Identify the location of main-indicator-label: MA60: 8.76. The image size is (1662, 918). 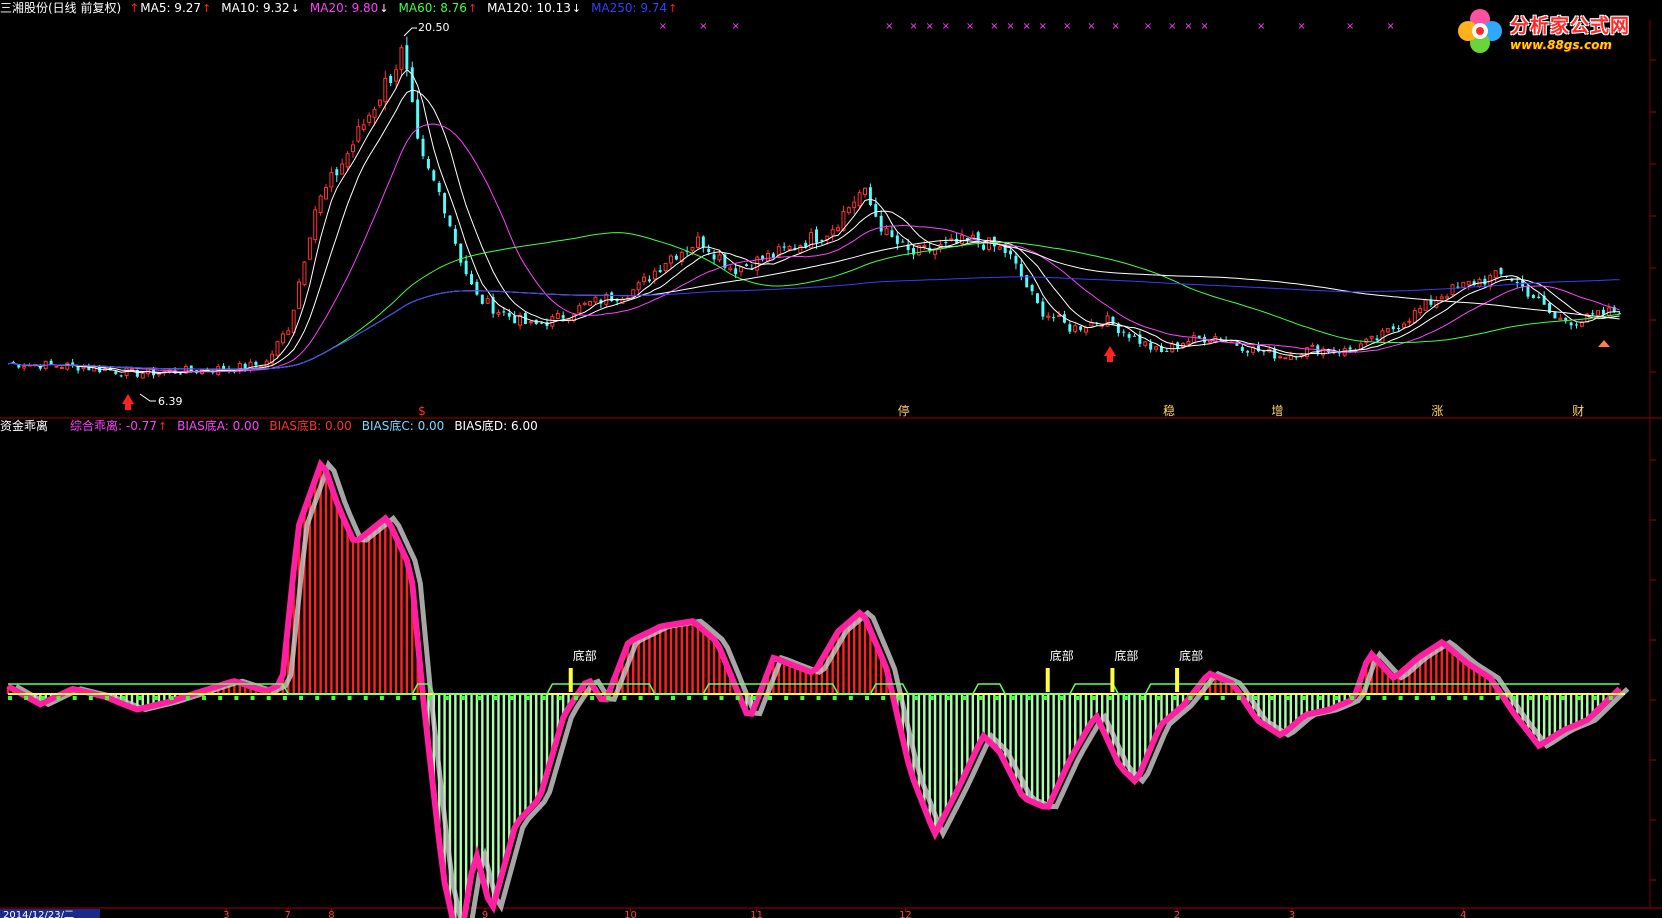
(432, 7).